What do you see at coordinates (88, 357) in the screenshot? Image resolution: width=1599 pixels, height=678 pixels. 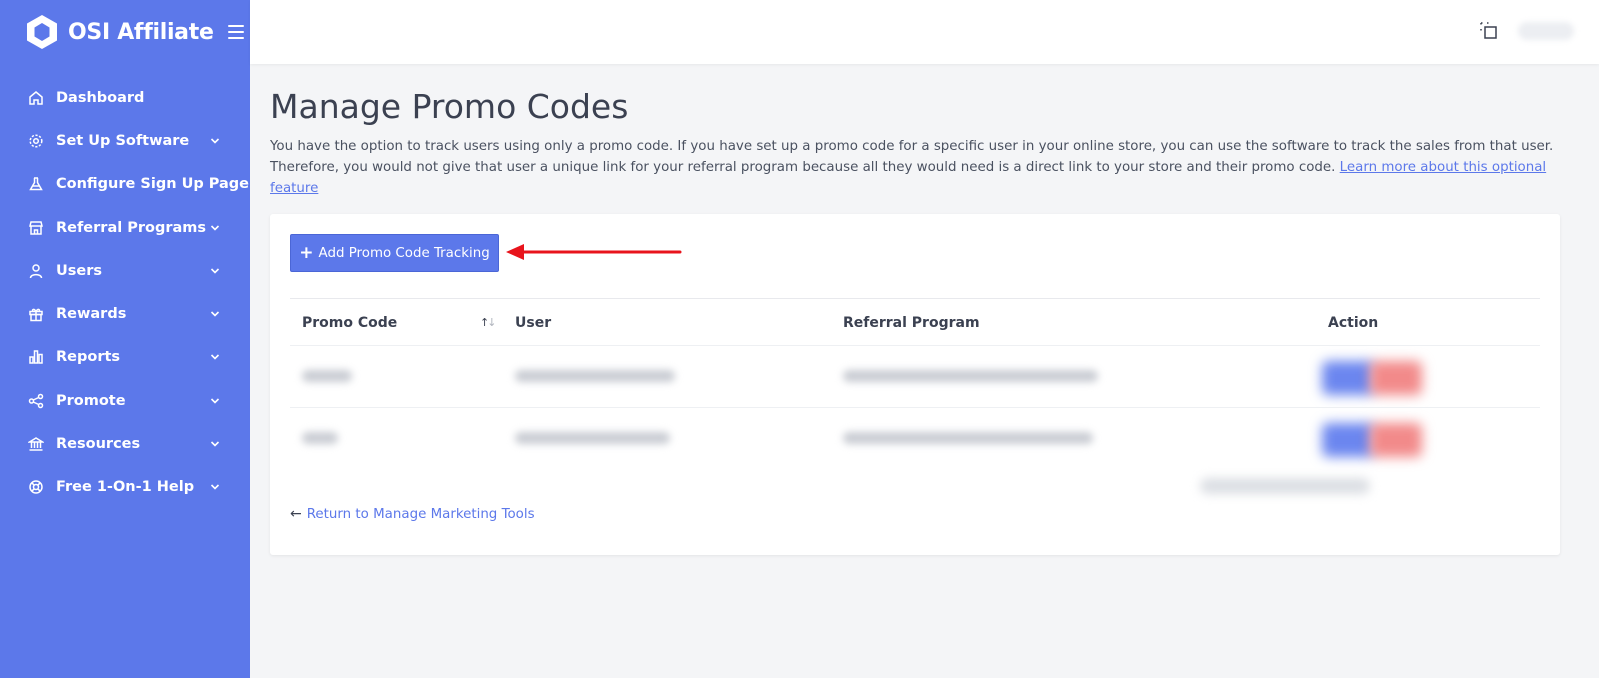 I see `sidebar-item-label: Reports` at bounding box center [88, 357].